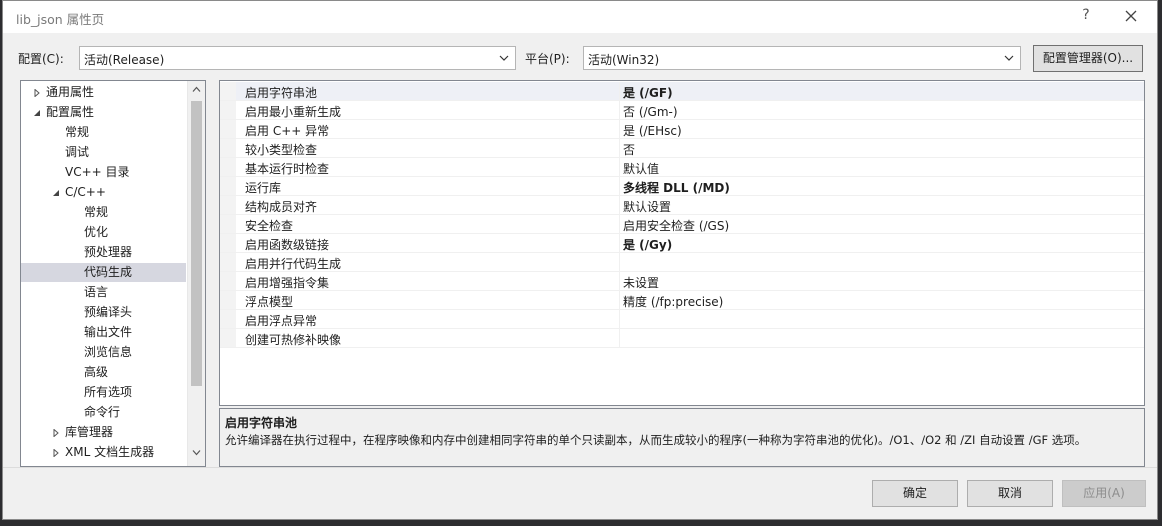 The image size is (1162, 526). I want to click on config-label: 配置(C):, so click(41, 59).